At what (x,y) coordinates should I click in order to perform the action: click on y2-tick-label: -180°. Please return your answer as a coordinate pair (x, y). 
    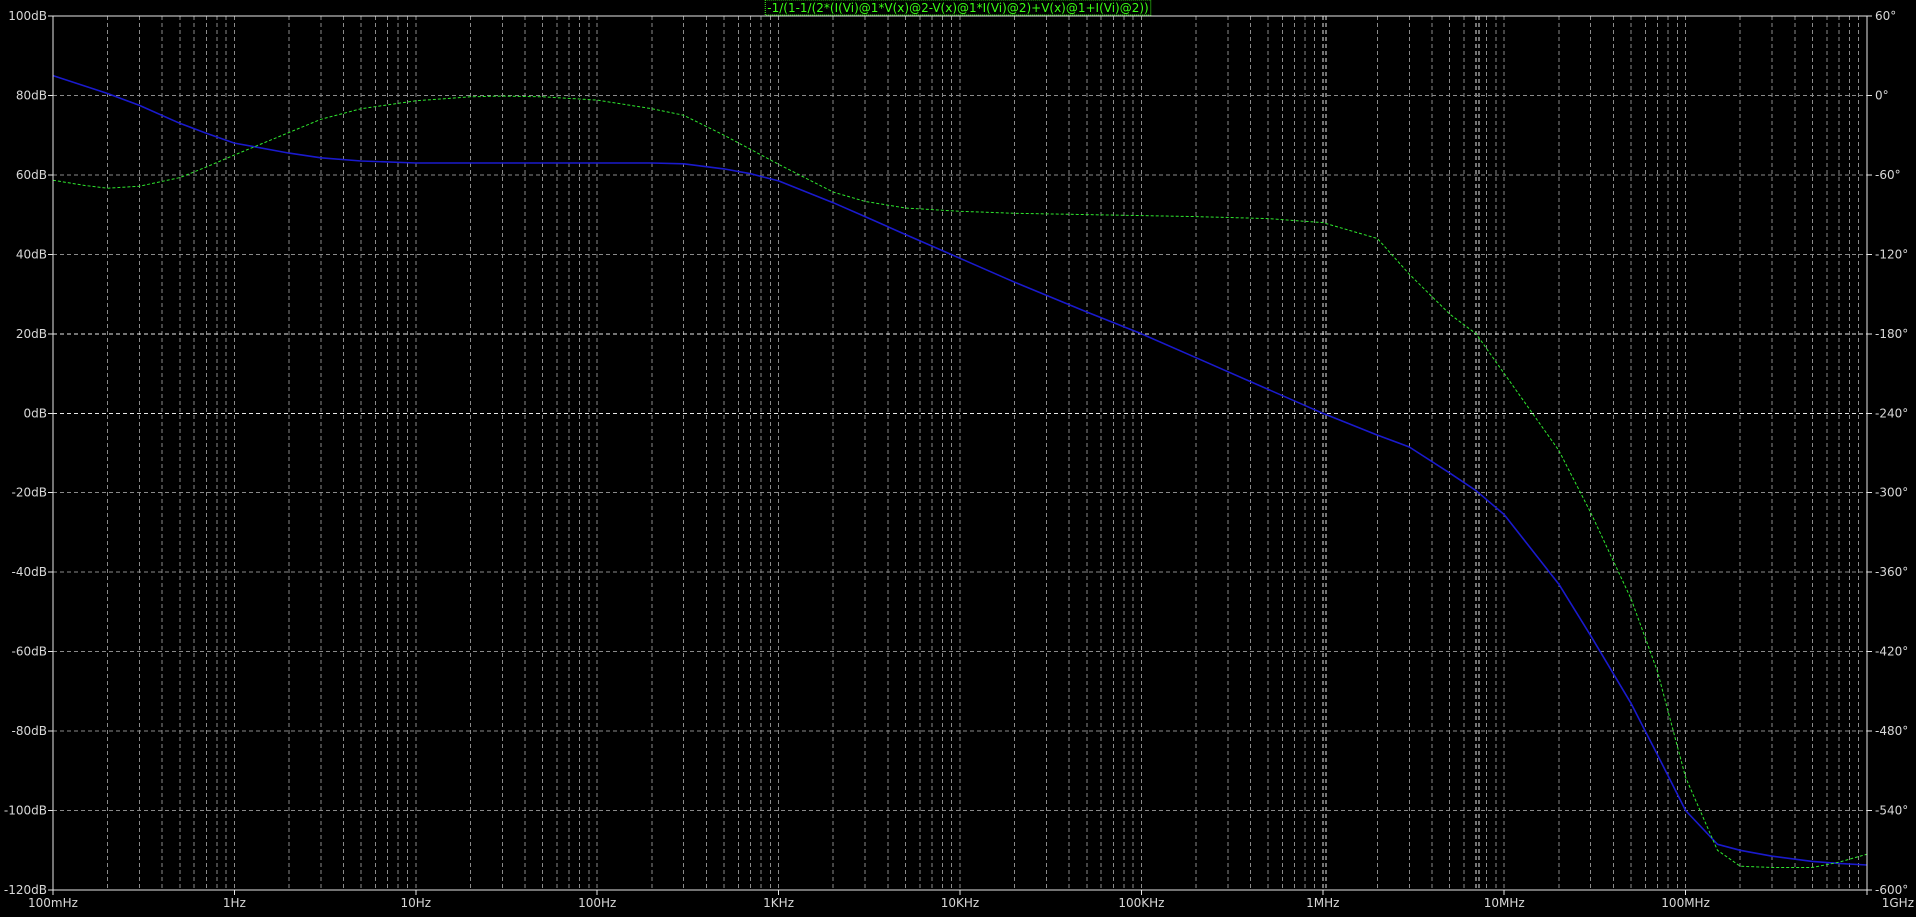
    Looking at the image, I should click on (1891, 334).